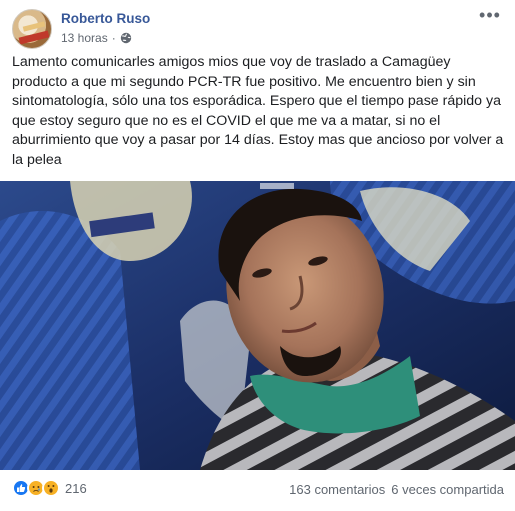  What do you see at coordinates (447, 489) in the screenshot?
I see `shares-count: 6 veces compartida` at bounding box center [447, 489].